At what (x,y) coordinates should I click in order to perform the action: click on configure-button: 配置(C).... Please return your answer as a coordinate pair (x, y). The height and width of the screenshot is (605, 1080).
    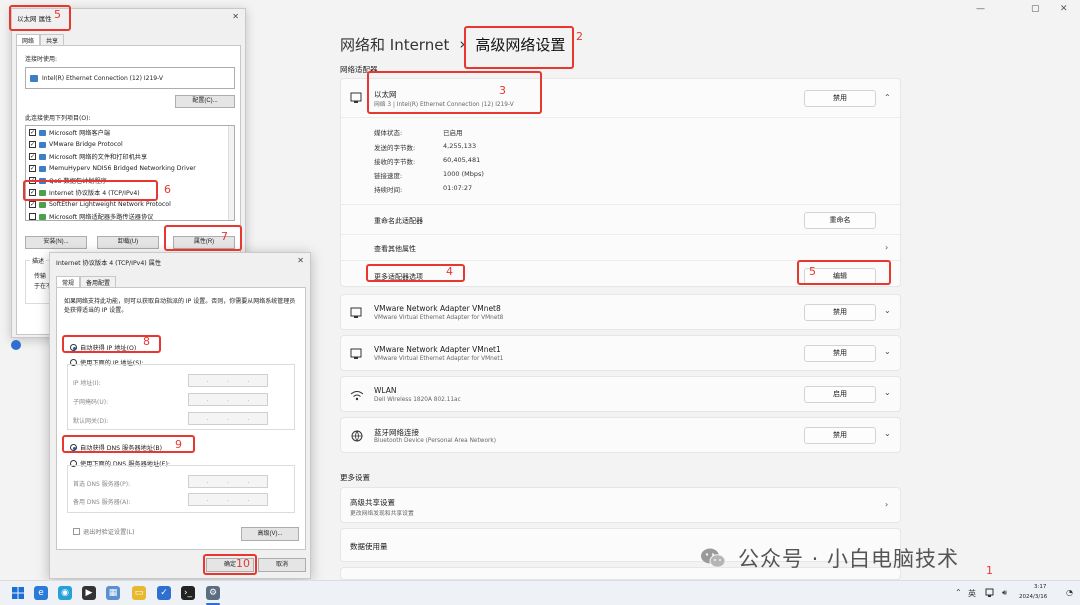
    Looking at the image, I should click on (205, 101).